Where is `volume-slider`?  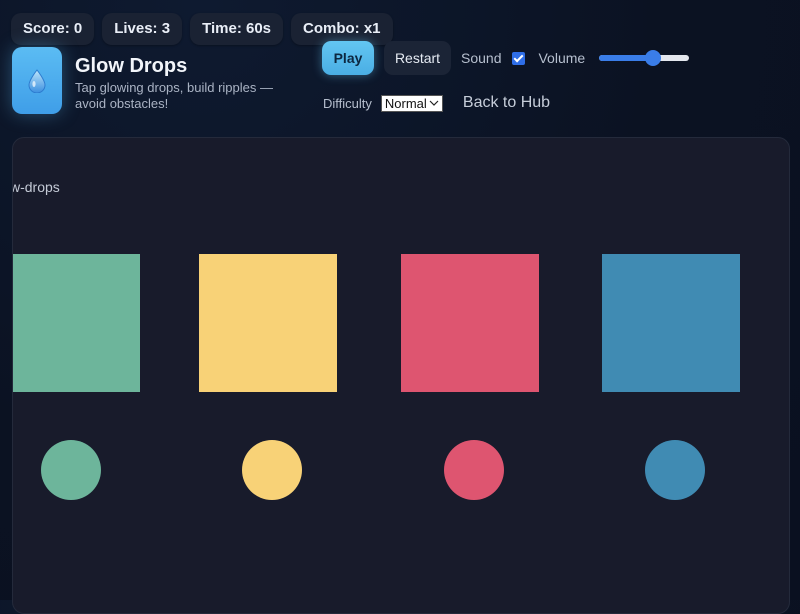
volume-slider is located at coordinates (644, 58).